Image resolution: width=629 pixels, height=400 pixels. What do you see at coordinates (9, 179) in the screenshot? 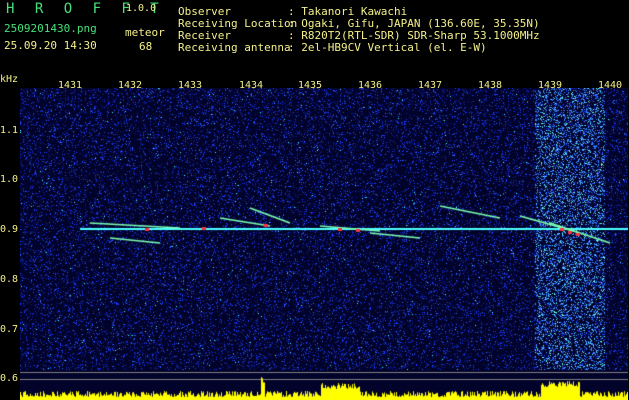
I see `y-tick-1.0: 1.0` at bounding box center [9, 179].